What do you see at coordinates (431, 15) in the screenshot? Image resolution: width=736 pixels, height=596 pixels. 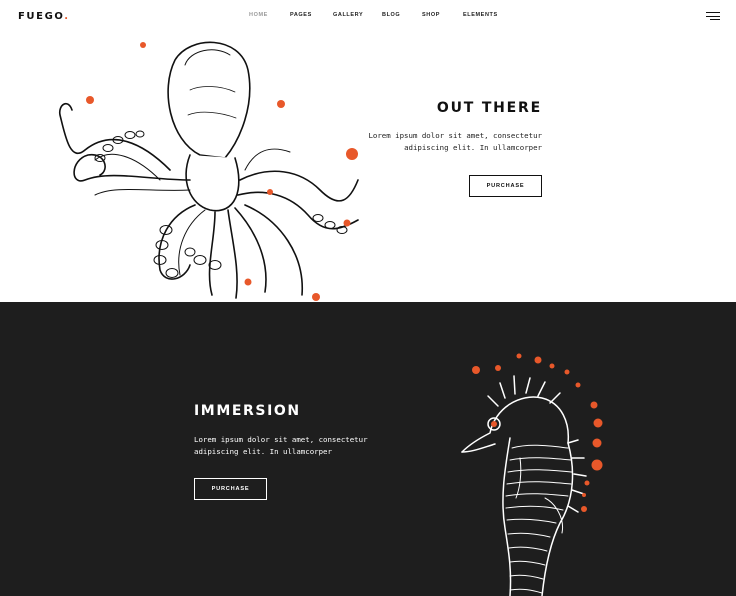 I see `nav-item-shop: SHOP` at bounding box center [431, 15].